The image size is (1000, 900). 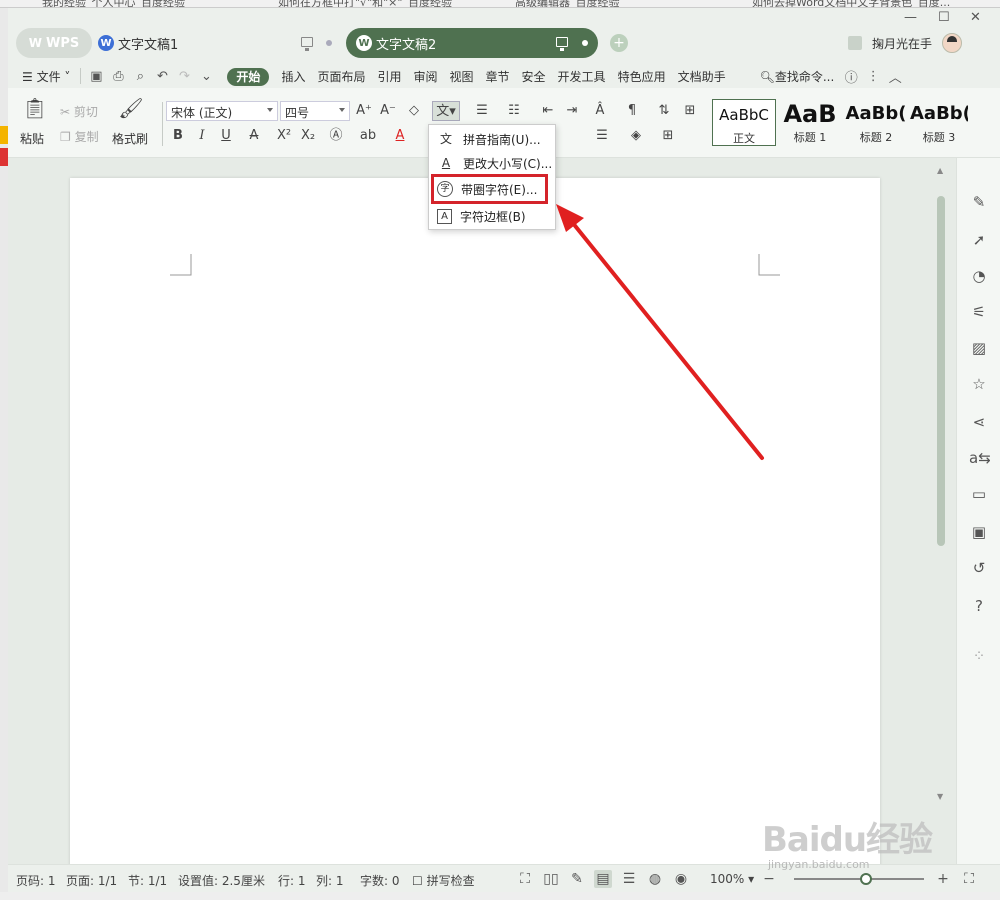 I want to click on clear-format-icon: ◇, so click(x=414, y=111).